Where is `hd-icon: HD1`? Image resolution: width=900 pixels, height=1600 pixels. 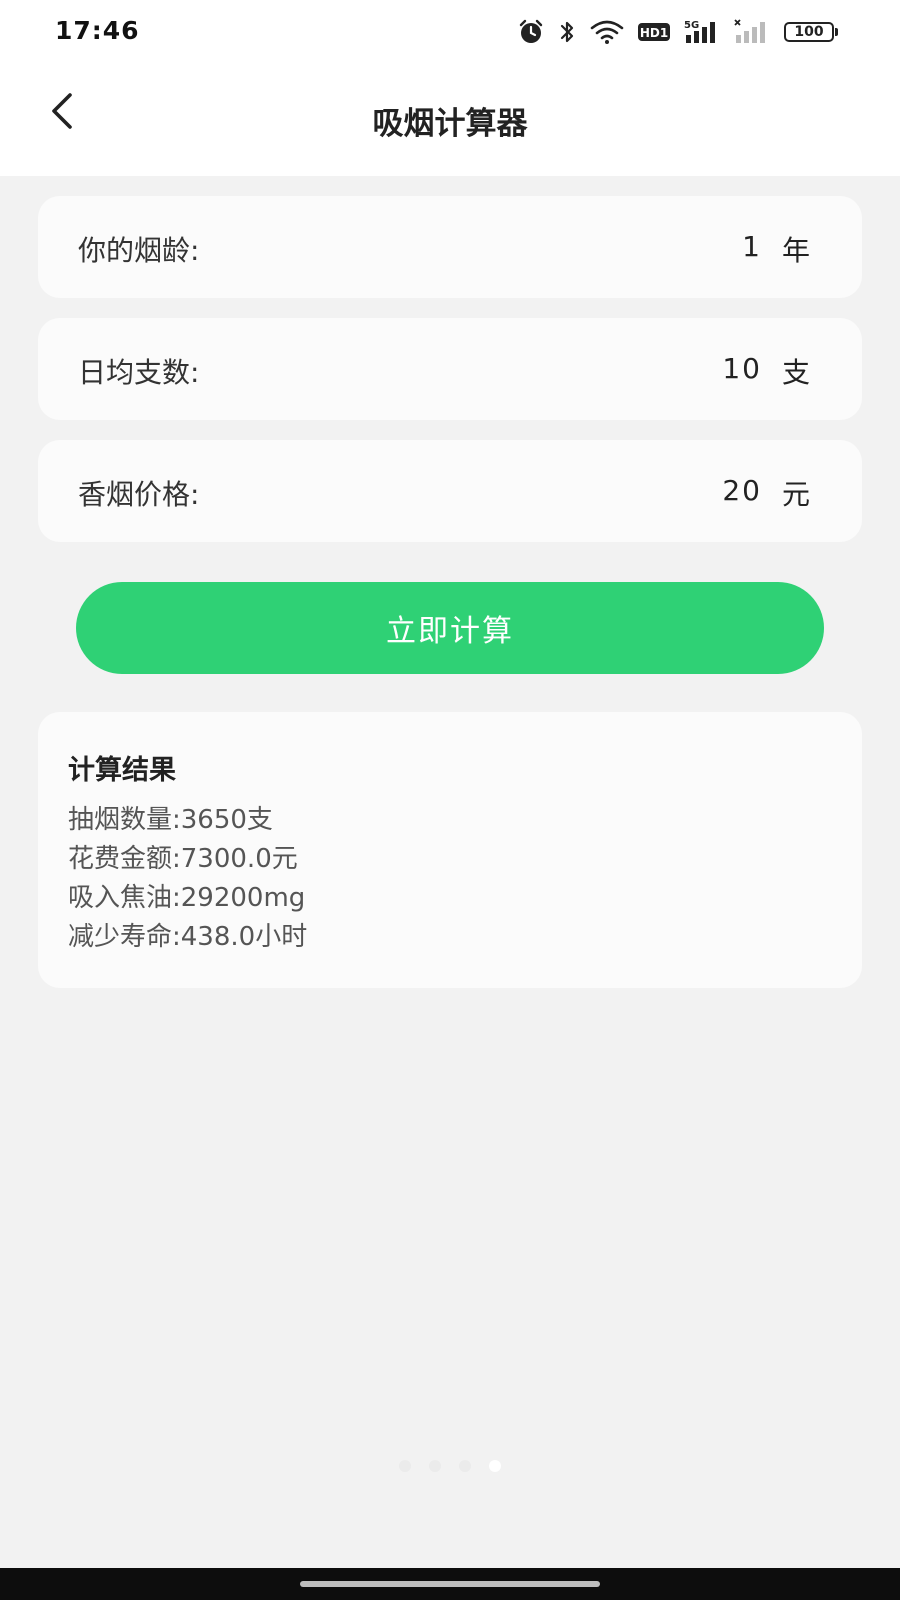
hd-icon: HD1 is located at coordinates (654, 32).